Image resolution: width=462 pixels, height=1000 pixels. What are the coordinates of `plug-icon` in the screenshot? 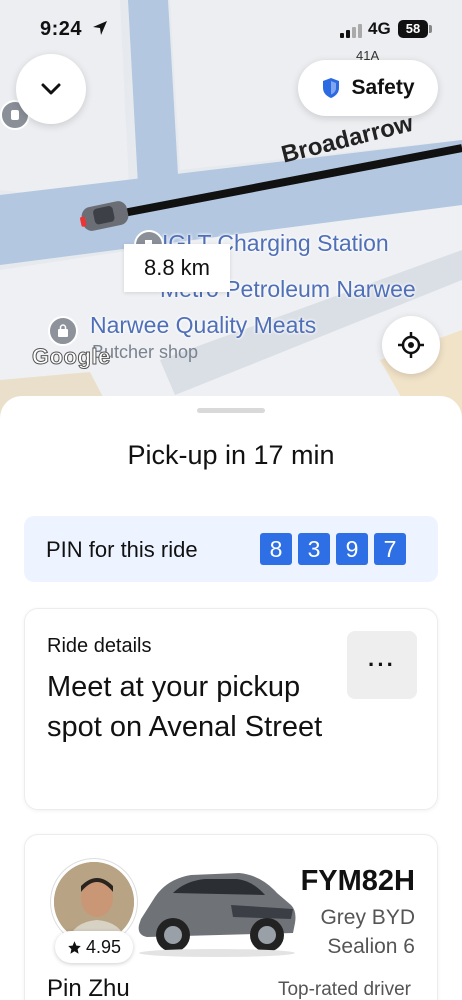 It's located at (15, 115).